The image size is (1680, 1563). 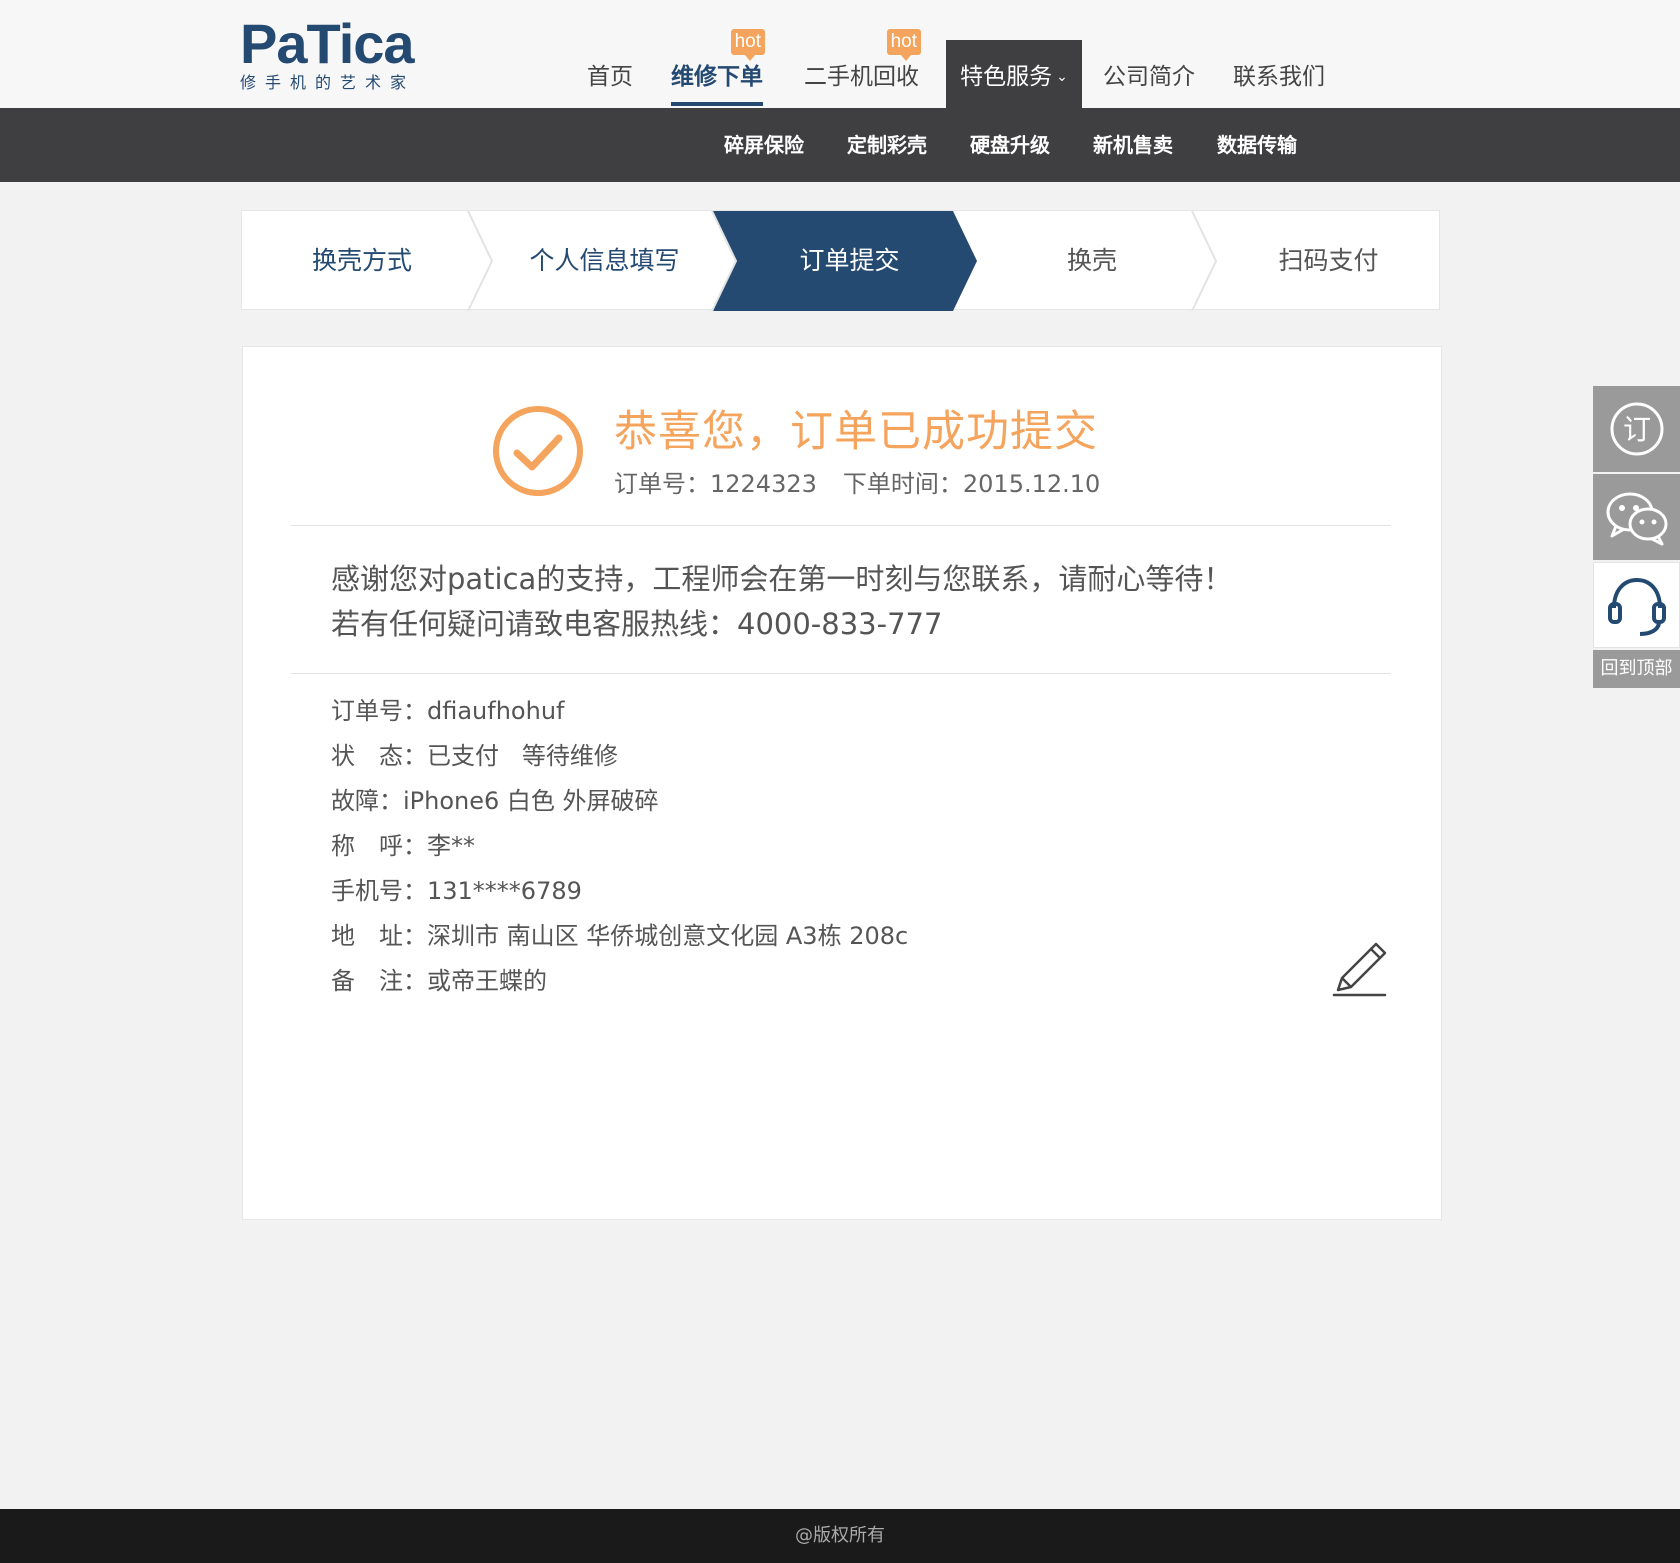 I want to click on nav-item-home: 首页, so click(x=610, y=74).